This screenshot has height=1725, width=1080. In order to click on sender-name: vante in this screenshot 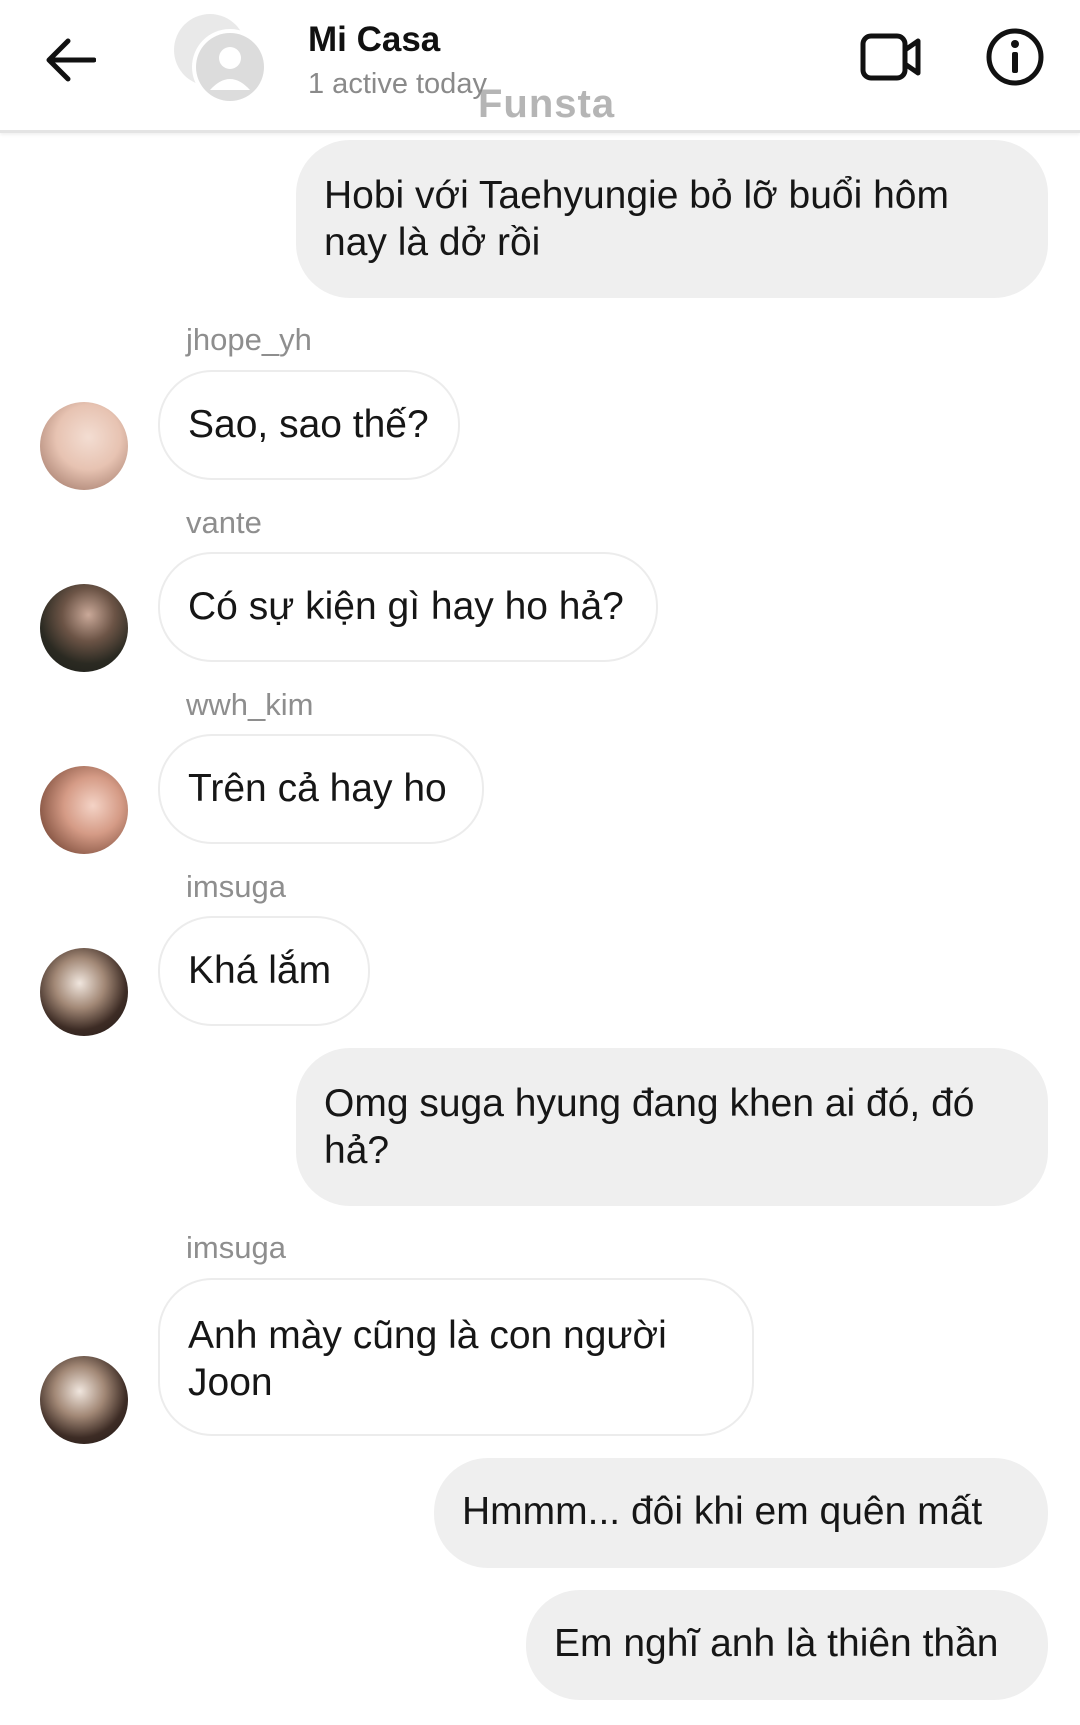, I will do `click(224, 522)`.